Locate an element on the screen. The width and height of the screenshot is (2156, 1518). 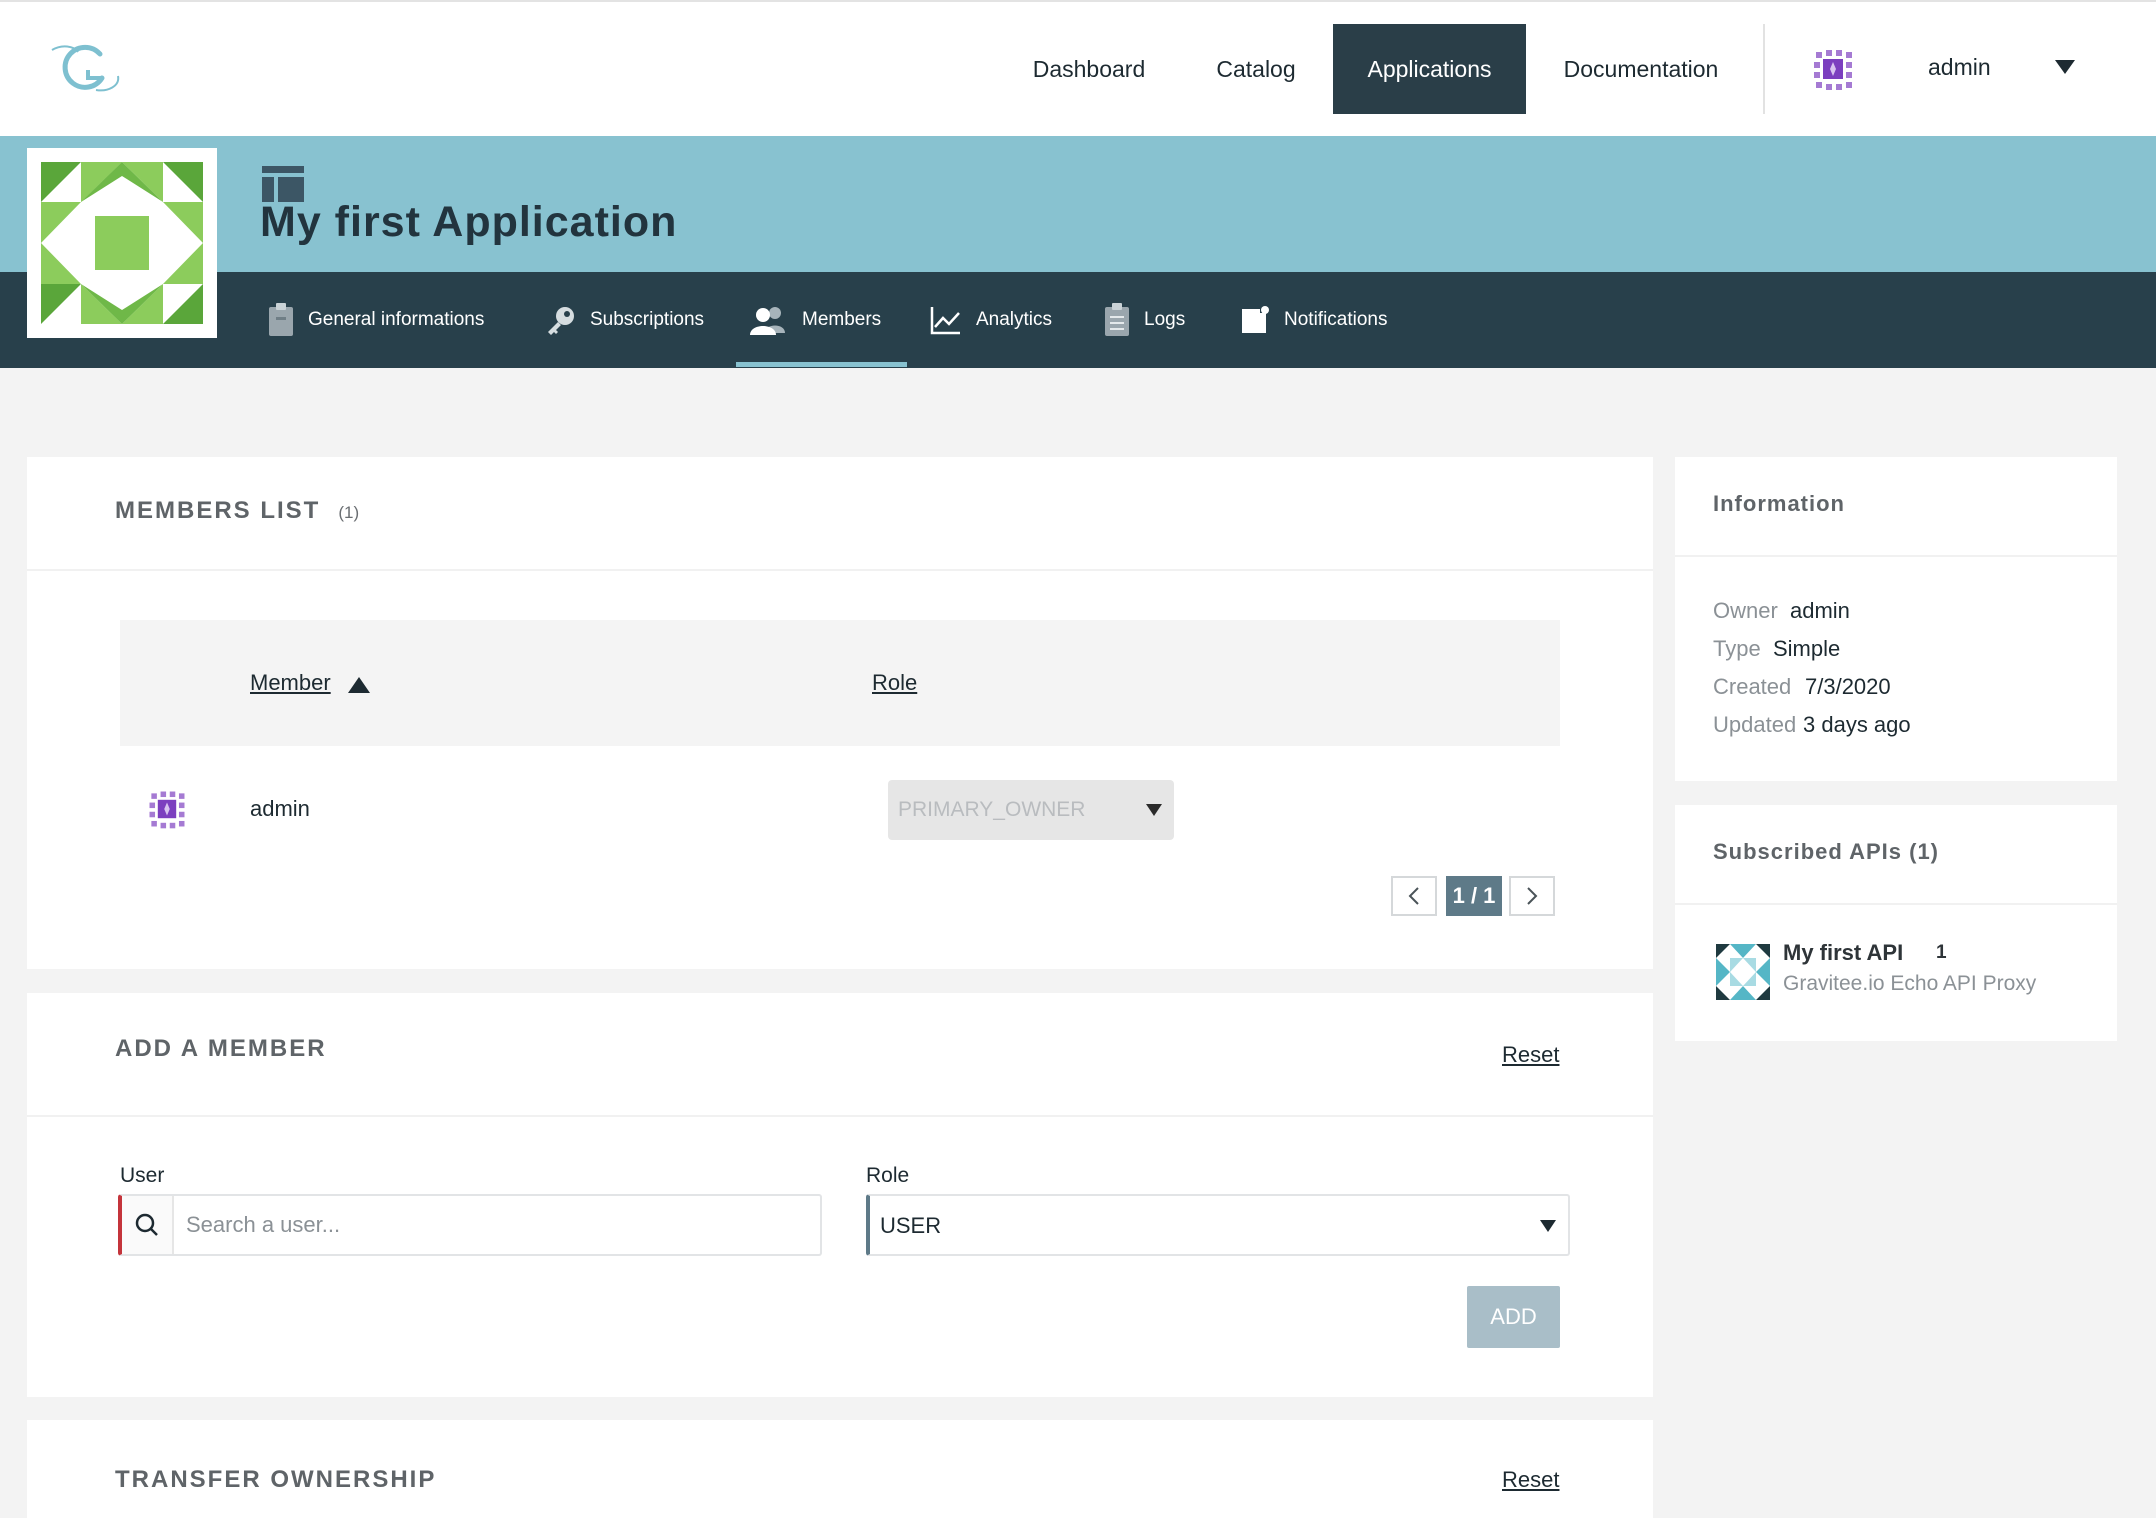
tab-members: Members is located at coordinates (815, 320).